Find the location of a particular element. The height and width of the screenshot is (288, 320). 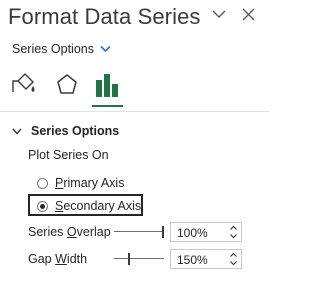

collapse-caret-icon is located at coordinates (17, 131).